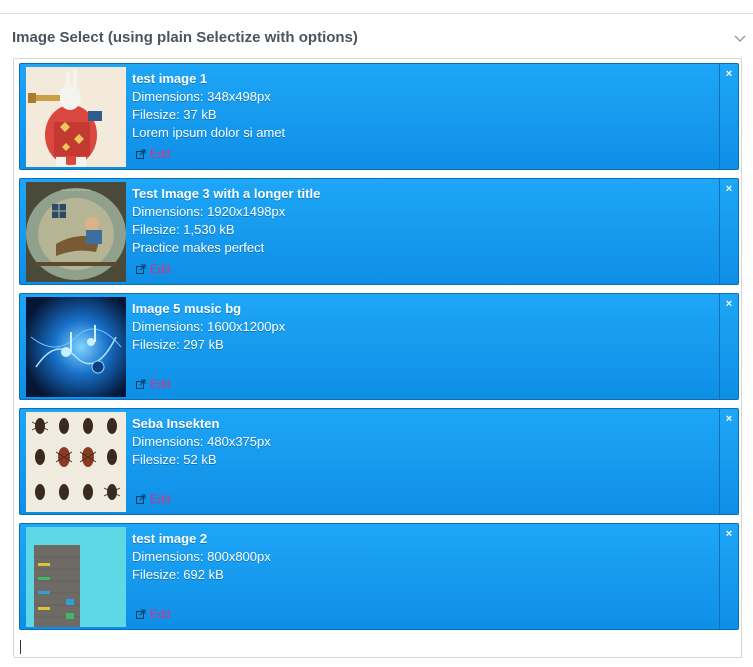 The image size is (753, 667). Describe the element at coordinates (209, 132) in the screenshot. I see `item-description: Lorem ipsum dolor si amet` at that location.